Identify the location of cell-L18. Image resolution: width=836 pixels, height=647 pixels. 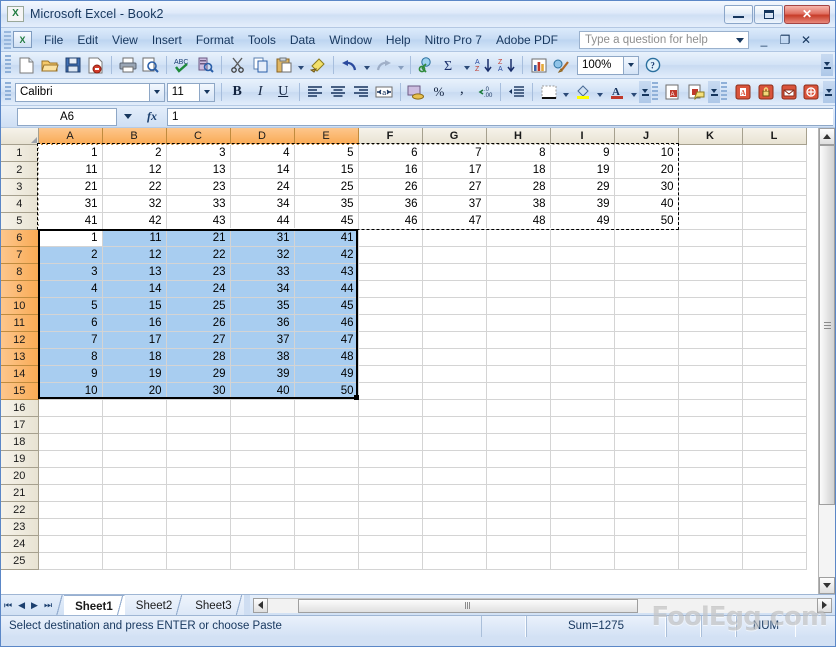
(774, 442).